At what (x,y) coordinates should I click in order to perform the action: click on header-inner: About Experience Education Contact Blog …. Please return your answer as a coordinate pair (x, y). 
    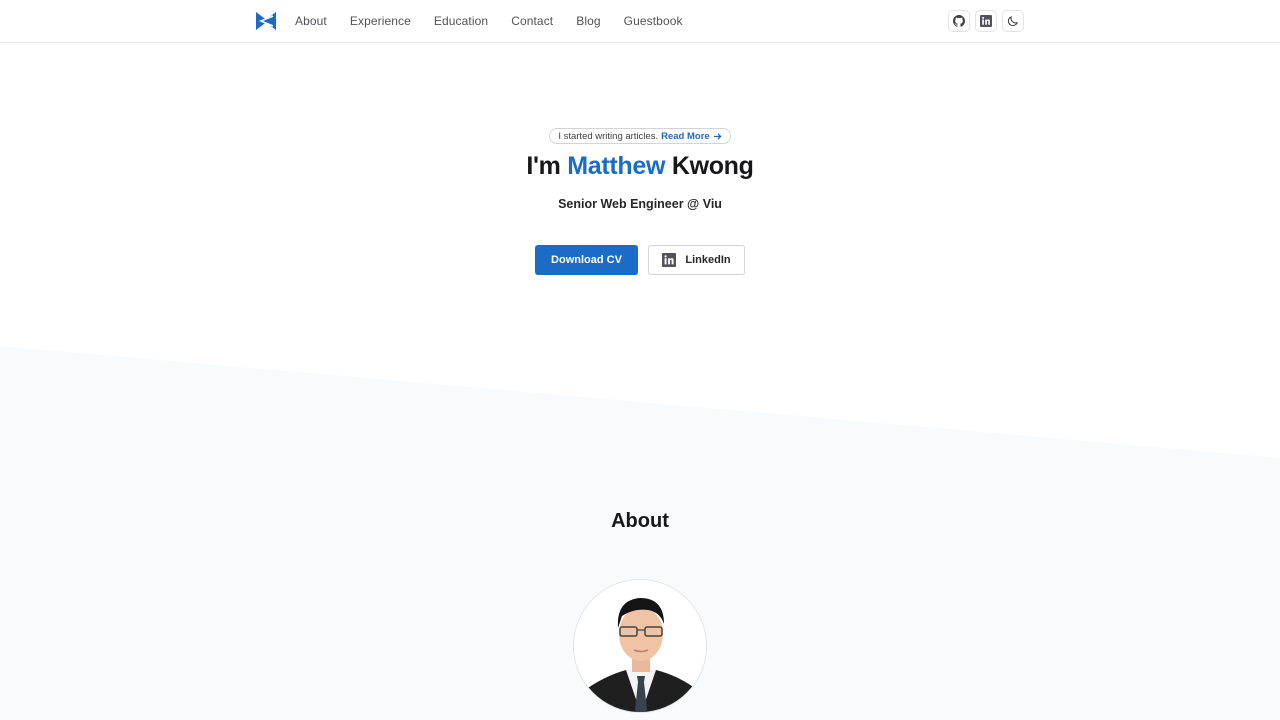
    Looking at the image, I should click on (640, 21).